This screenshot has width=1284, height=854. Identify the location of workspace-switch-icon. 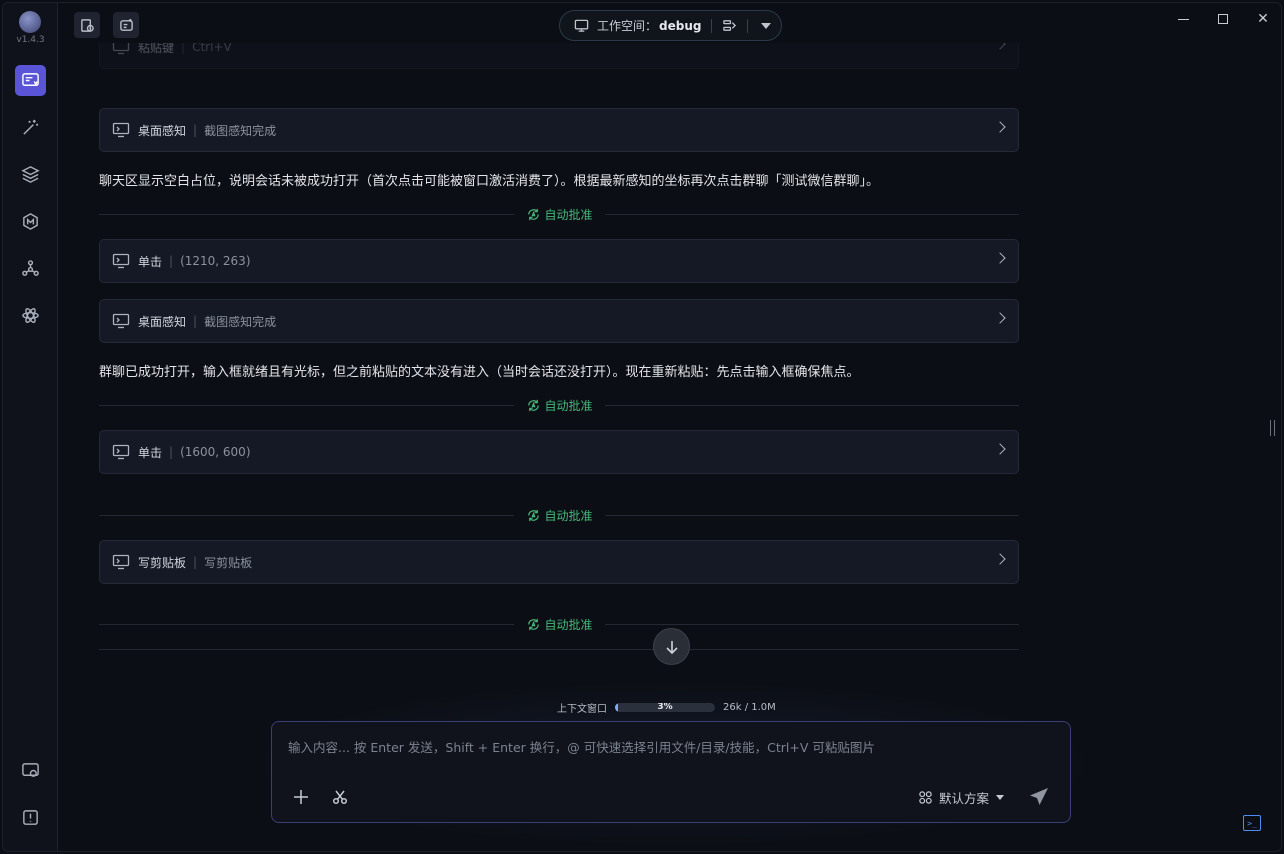
(729, 25).